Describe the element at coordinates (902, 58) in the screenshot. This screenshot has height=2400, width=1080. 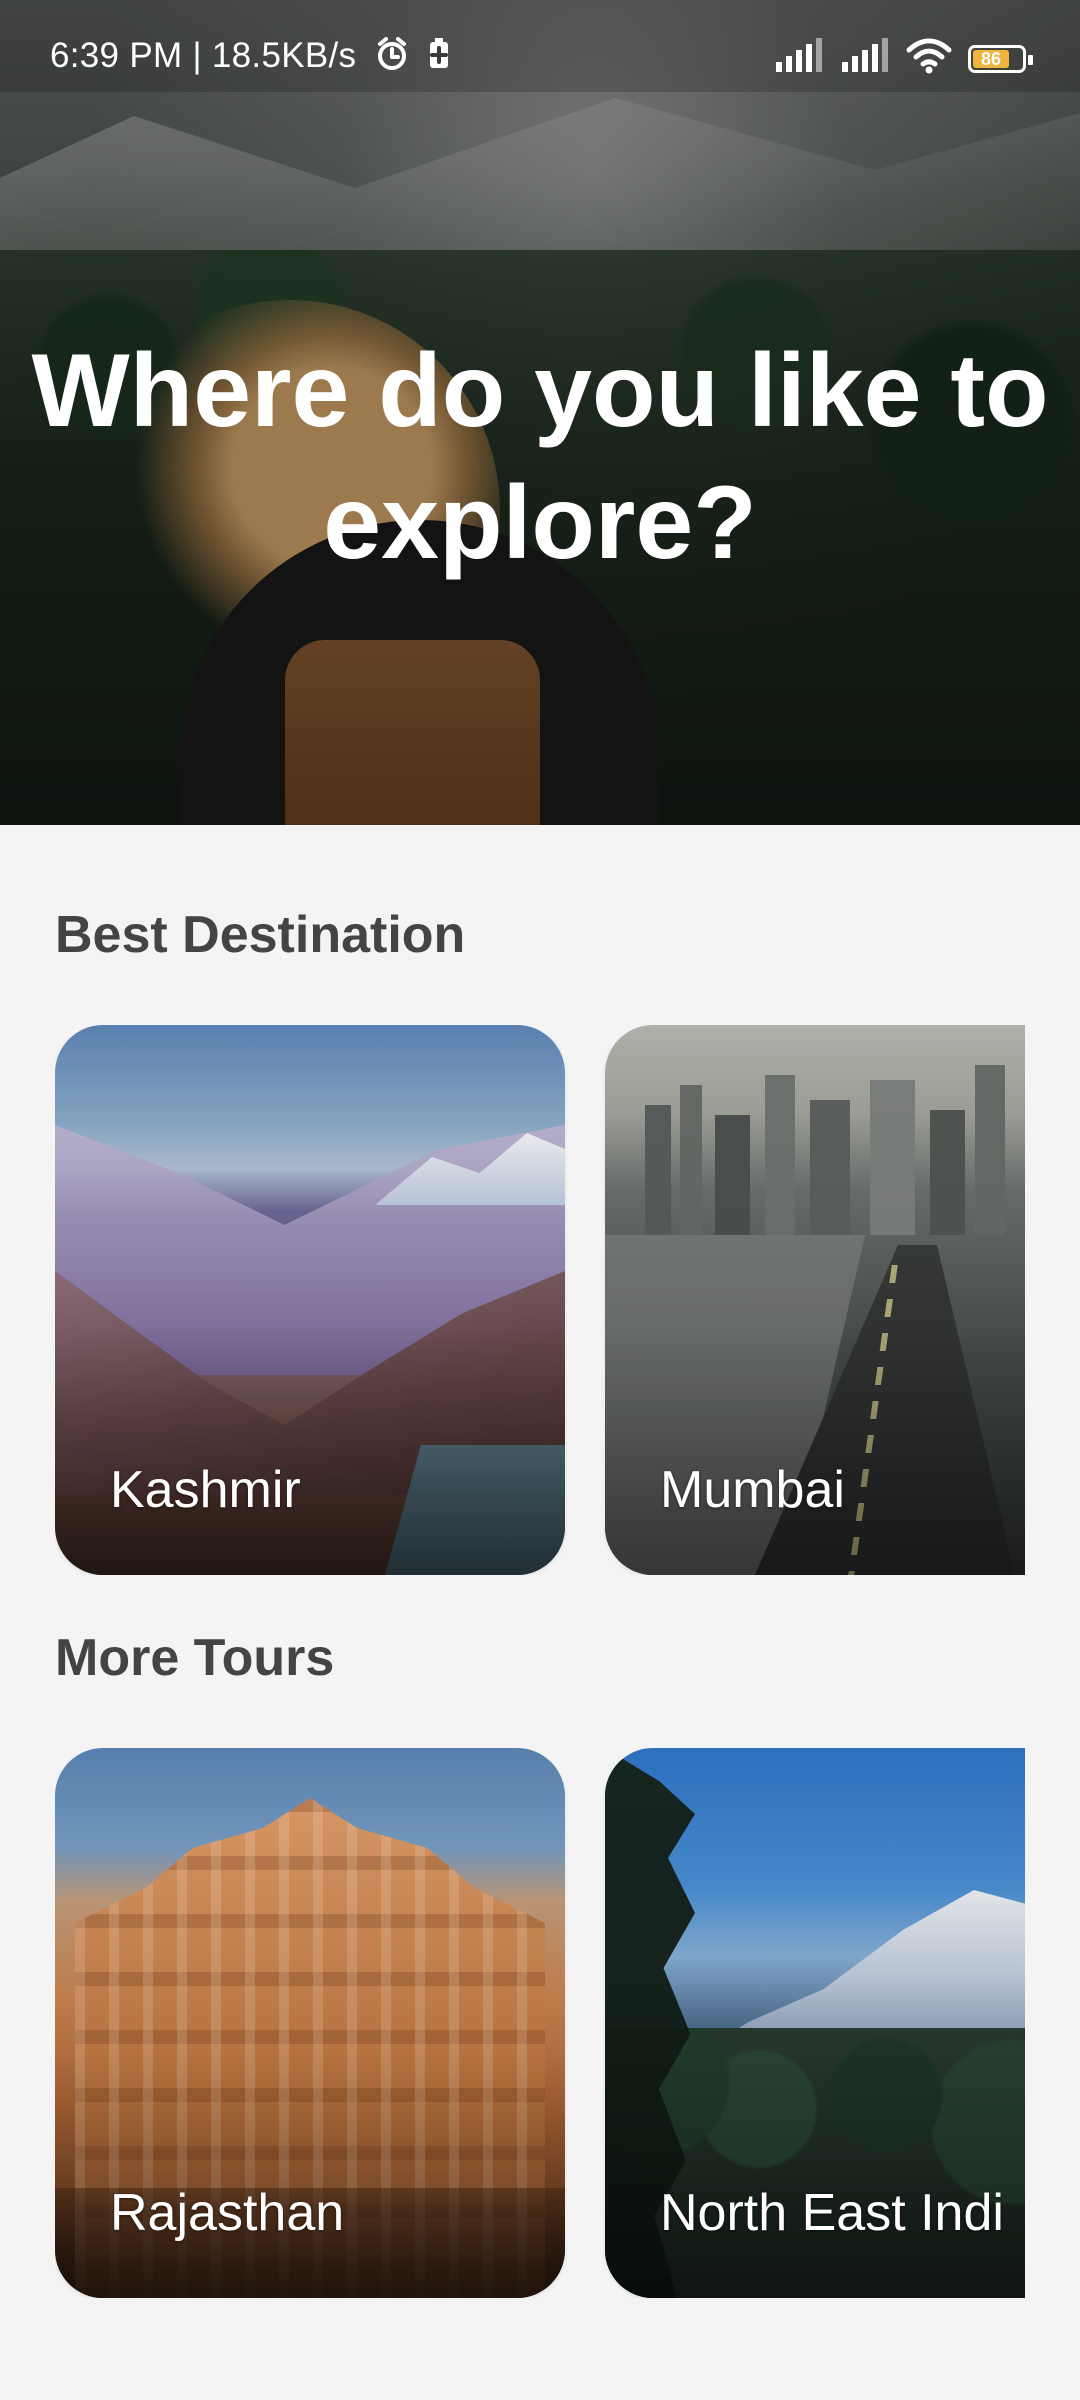
I see `status-right-icons: 86` at that location.